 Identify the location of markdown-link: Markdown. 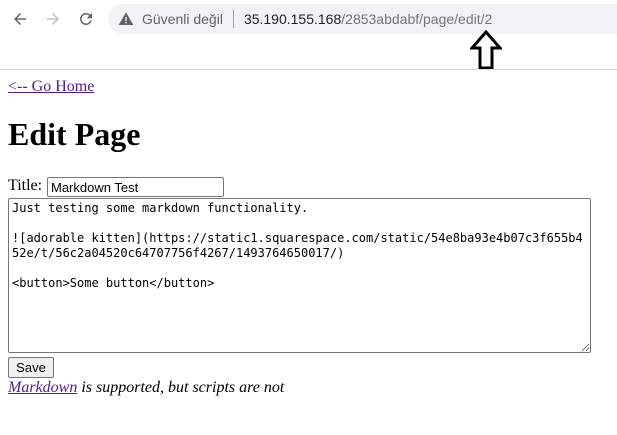
(42, 387).